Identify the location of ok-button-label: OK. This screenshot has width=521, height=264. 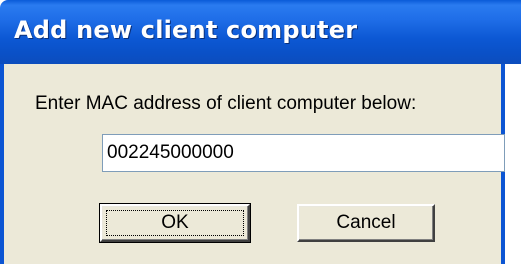
(175, 222).